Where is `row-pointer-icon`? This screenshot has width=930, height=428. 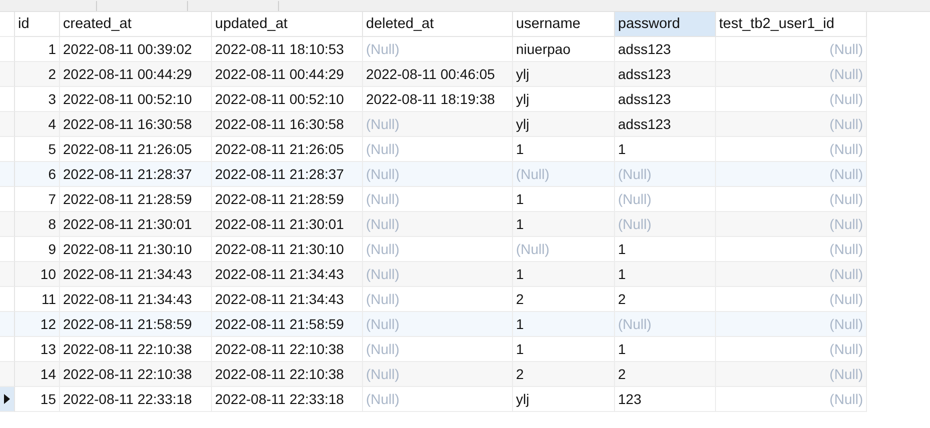
row-pointer-icon is located at coordinates (7, 399).